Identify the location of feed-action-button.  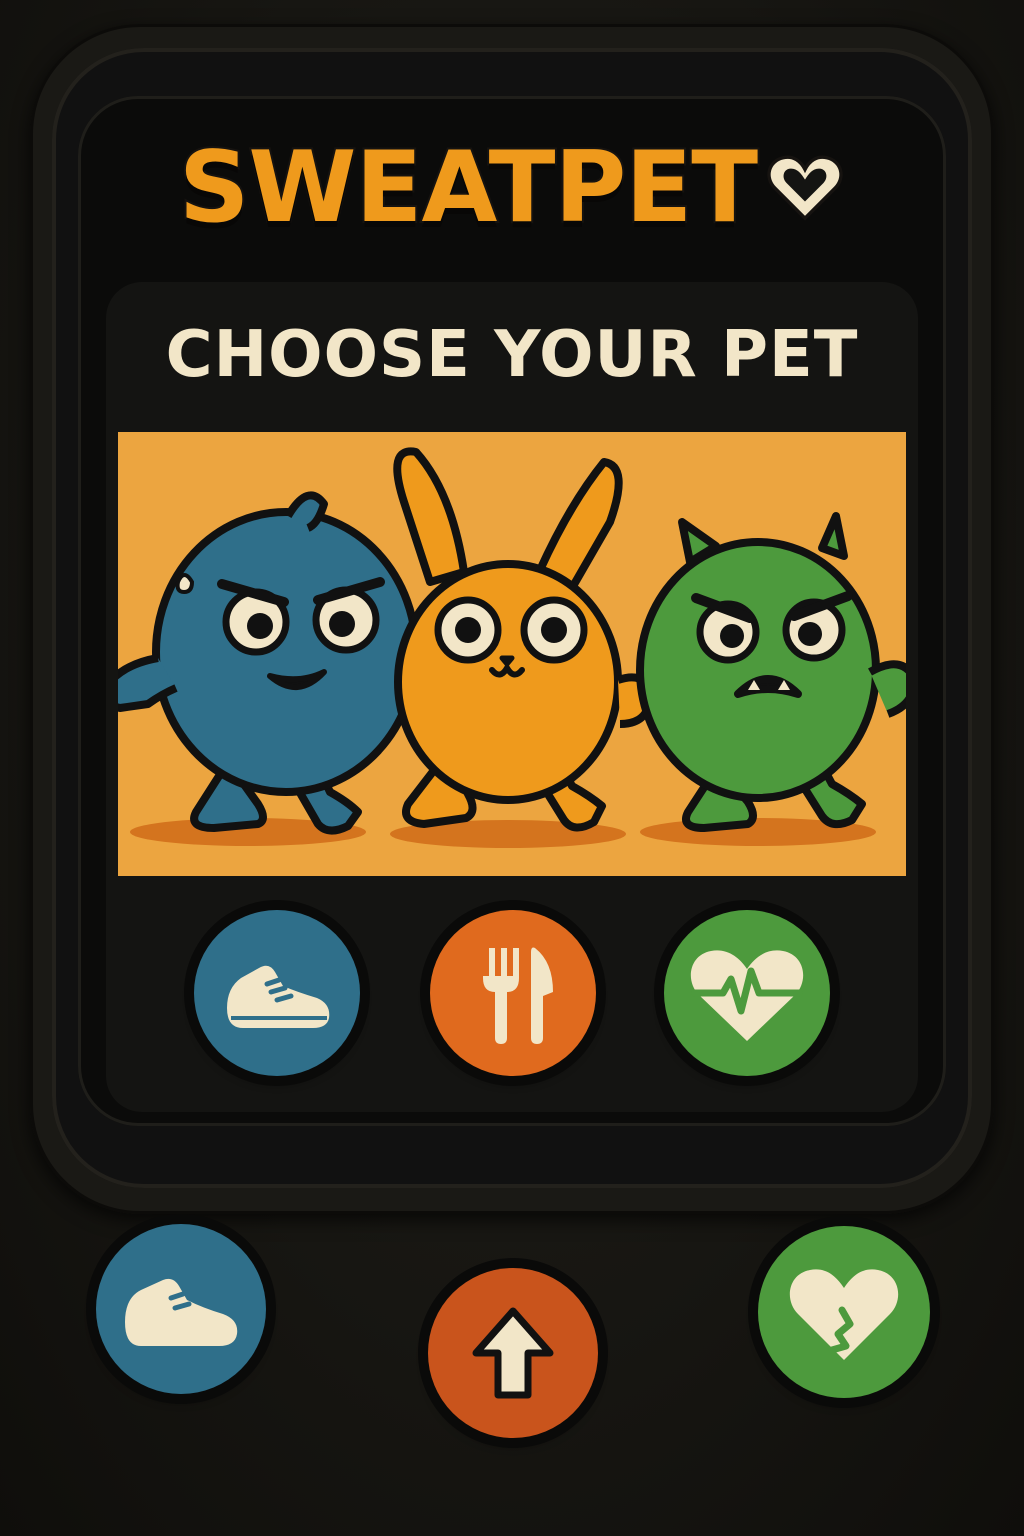
(513, 993).